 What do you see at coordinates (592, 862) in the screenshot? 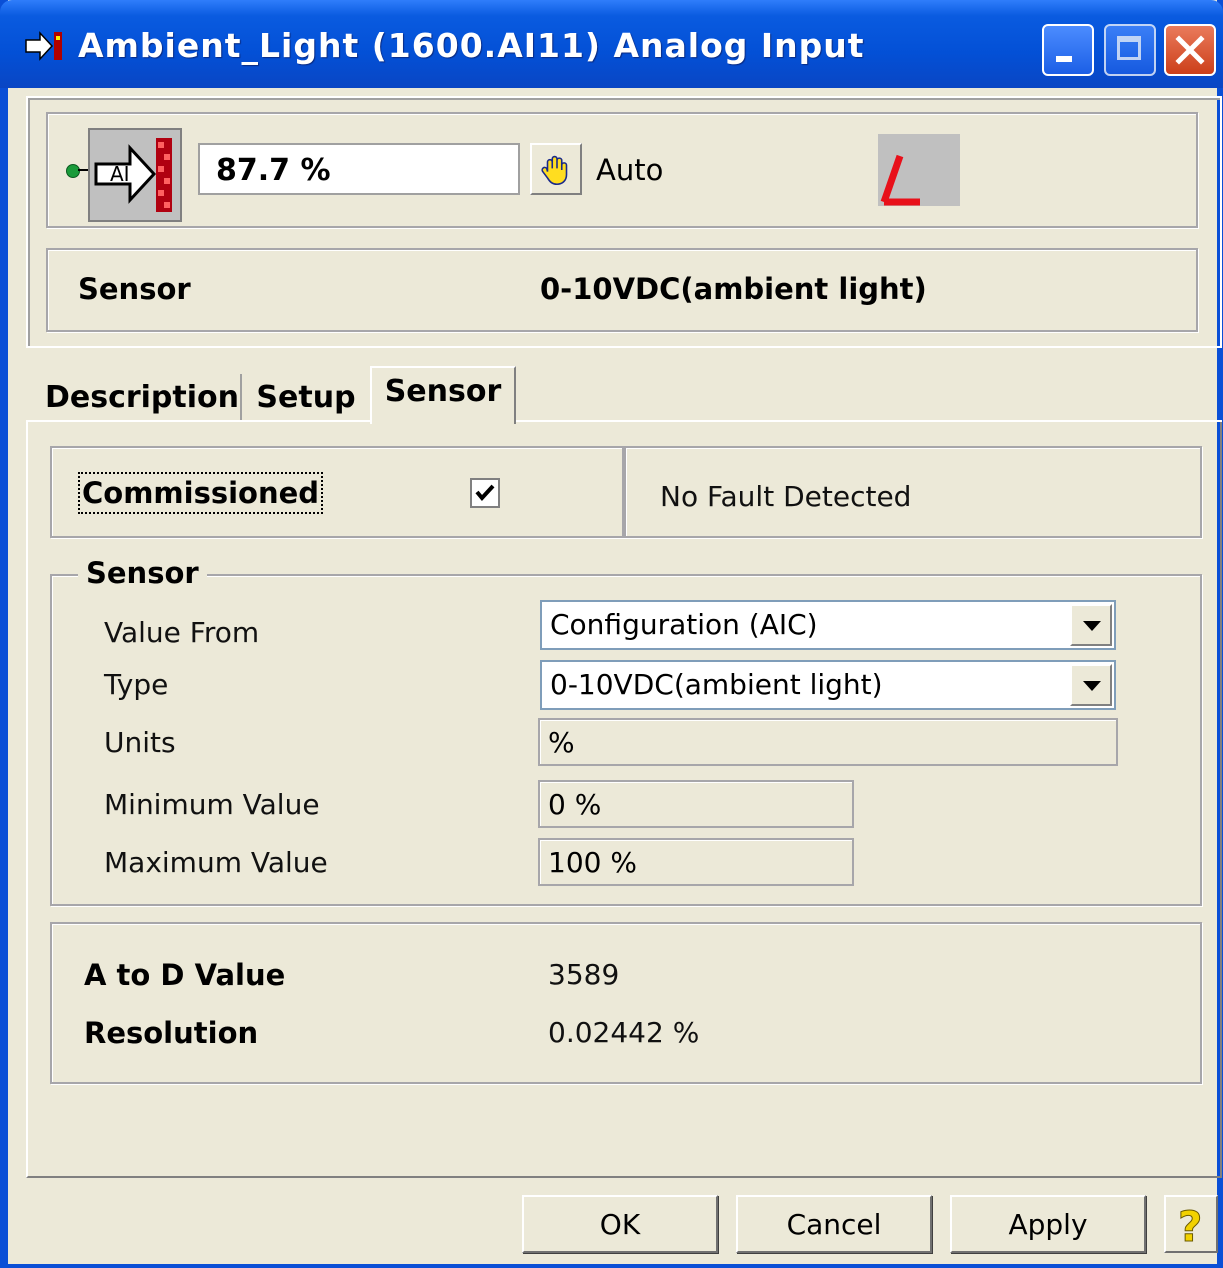
I see `maximum-value: 100 %` at bounding box center [592, 862].